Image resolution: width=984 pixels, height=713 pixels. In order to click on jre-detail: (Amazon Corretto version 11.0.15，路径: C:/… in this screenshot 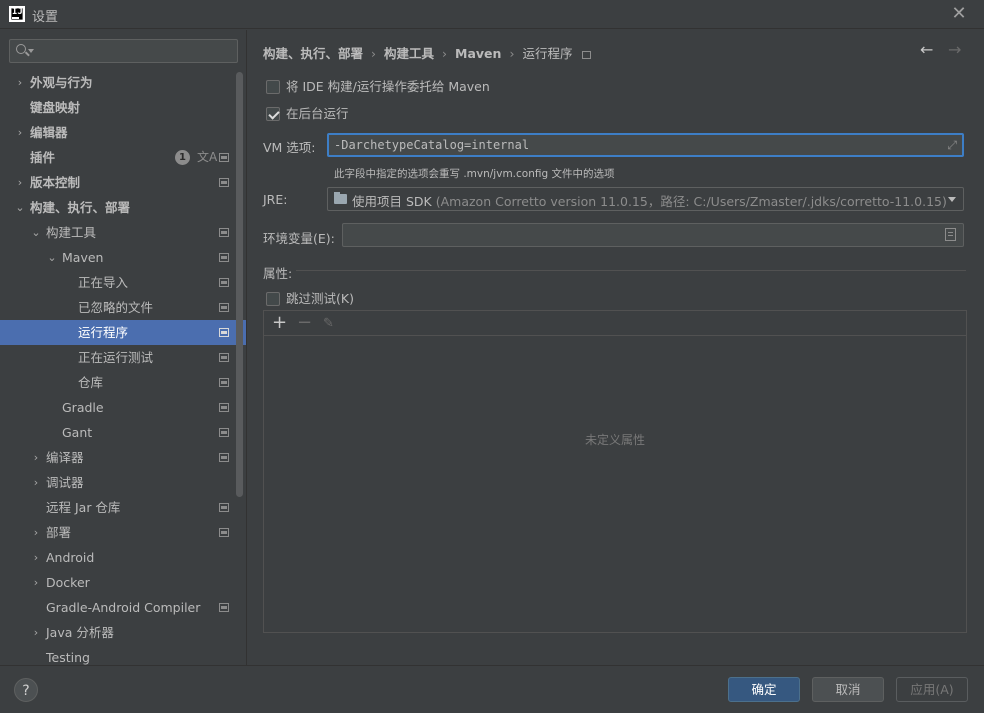, I will do `click(691, 201)`.